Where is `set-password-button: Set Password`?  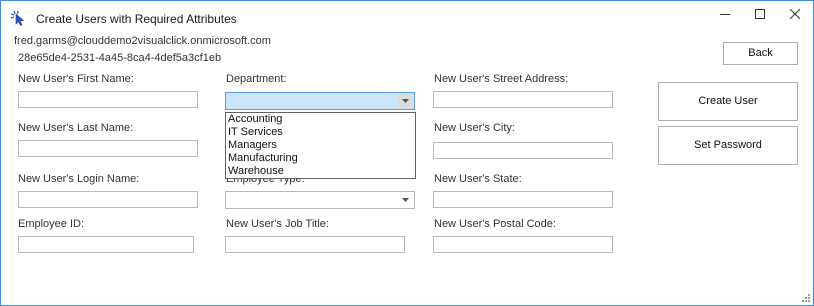 set-password-button: Set Password is located at coordinates (728, 145).